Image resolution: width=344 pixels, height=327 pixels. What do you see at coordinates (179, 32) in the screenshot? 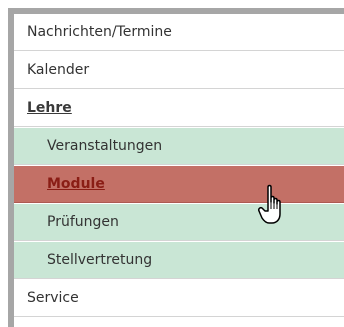
I see `menu-item-nachrichten-termine: Nachrichten/Termine` at bounding box center [179, 32].